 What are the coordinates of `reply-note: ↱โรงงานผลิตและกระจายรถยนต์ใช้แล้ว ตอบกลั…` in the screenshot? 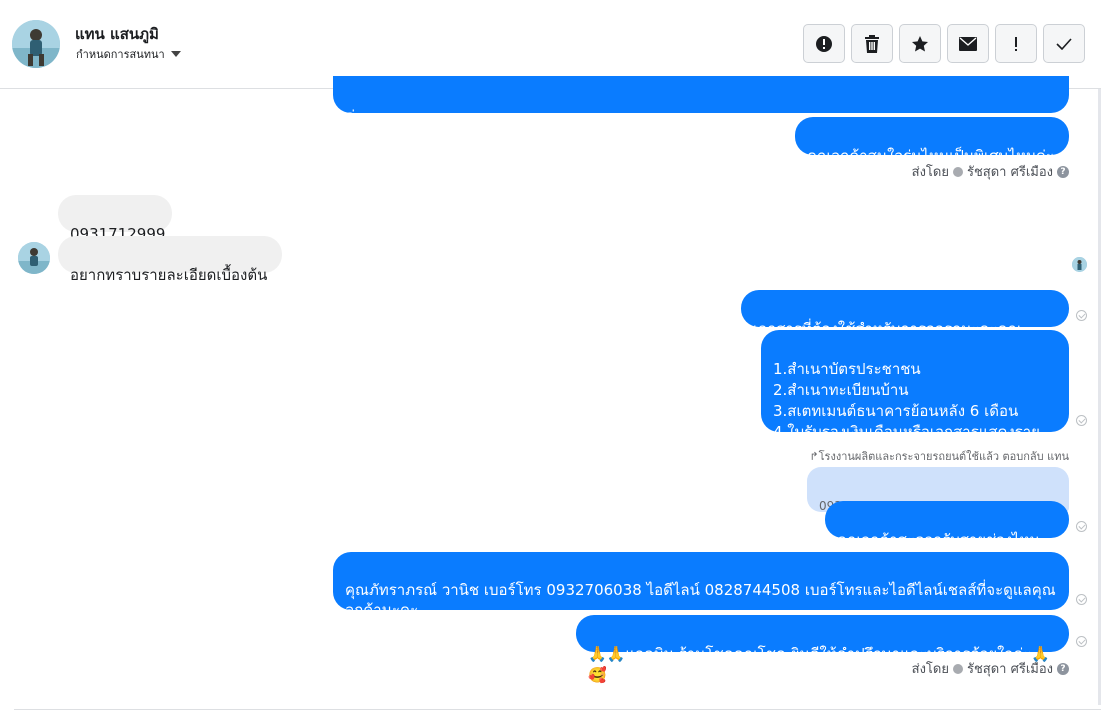 It's located at (939, 456).